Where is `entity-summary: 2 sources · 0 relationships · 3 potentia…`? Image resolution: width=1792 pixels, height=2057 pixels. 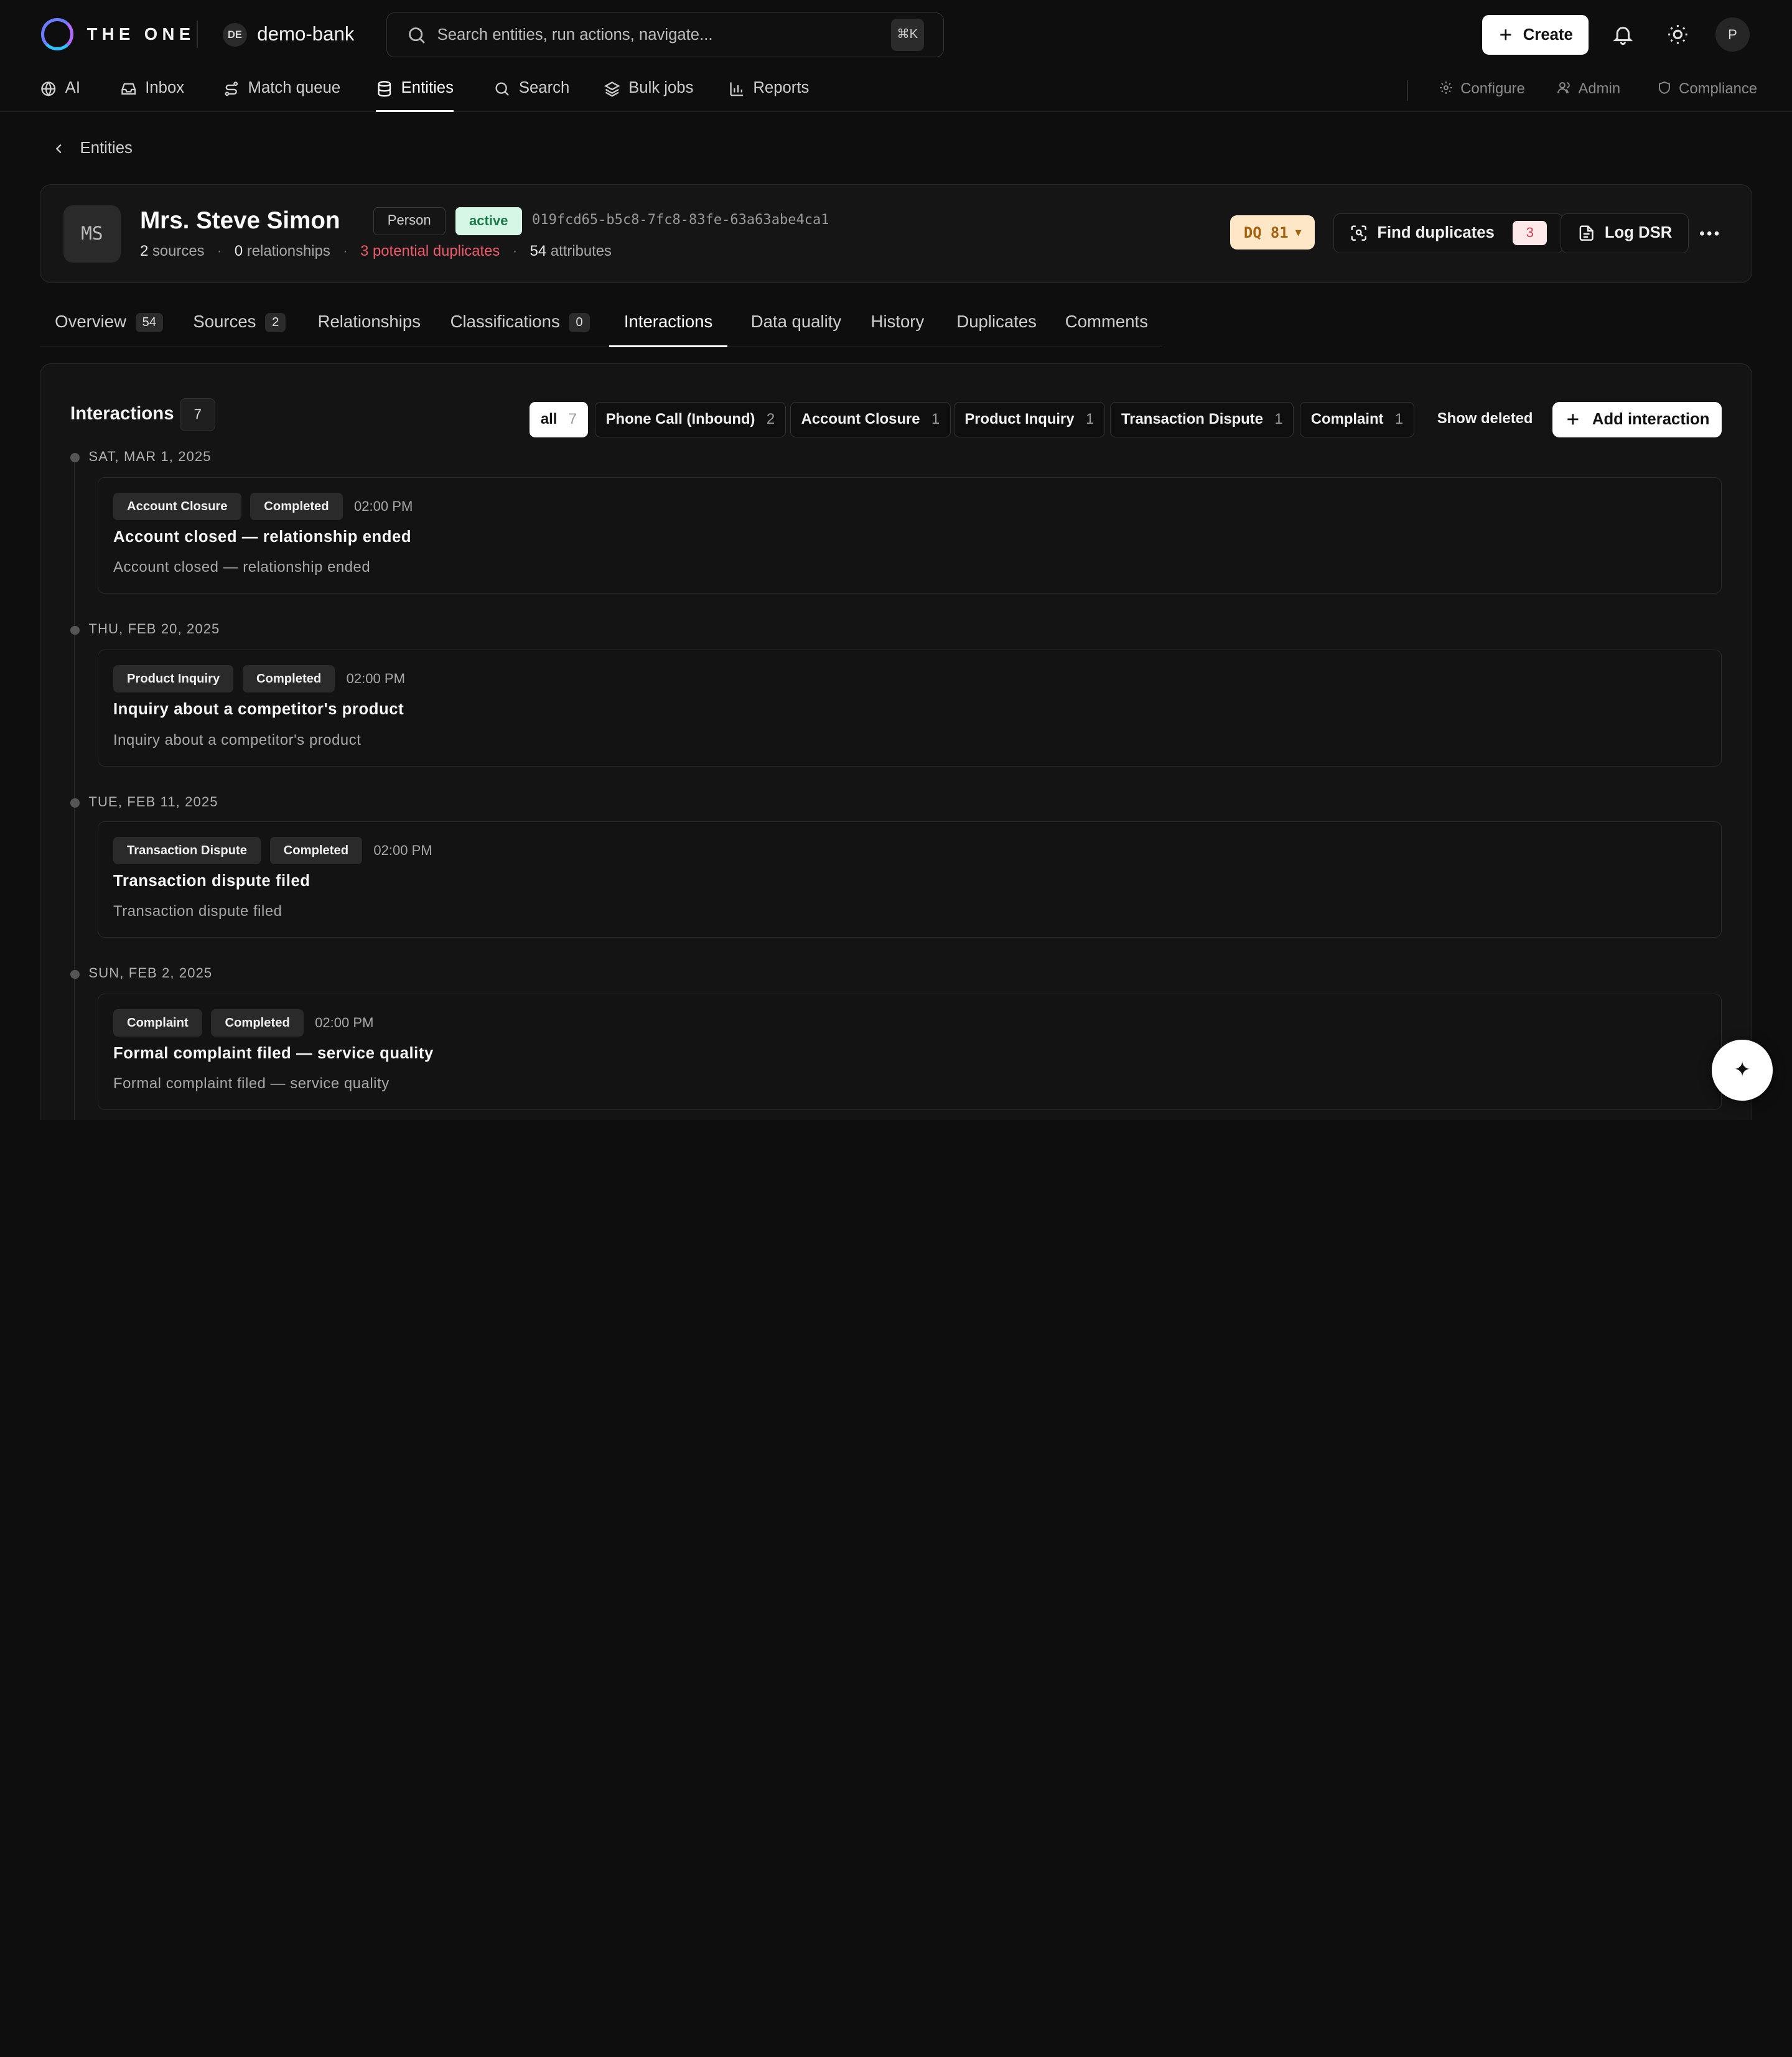 entity-summary: 2 sources · 0 relationships · 3 potentia… is located at coordinates (376, 251).